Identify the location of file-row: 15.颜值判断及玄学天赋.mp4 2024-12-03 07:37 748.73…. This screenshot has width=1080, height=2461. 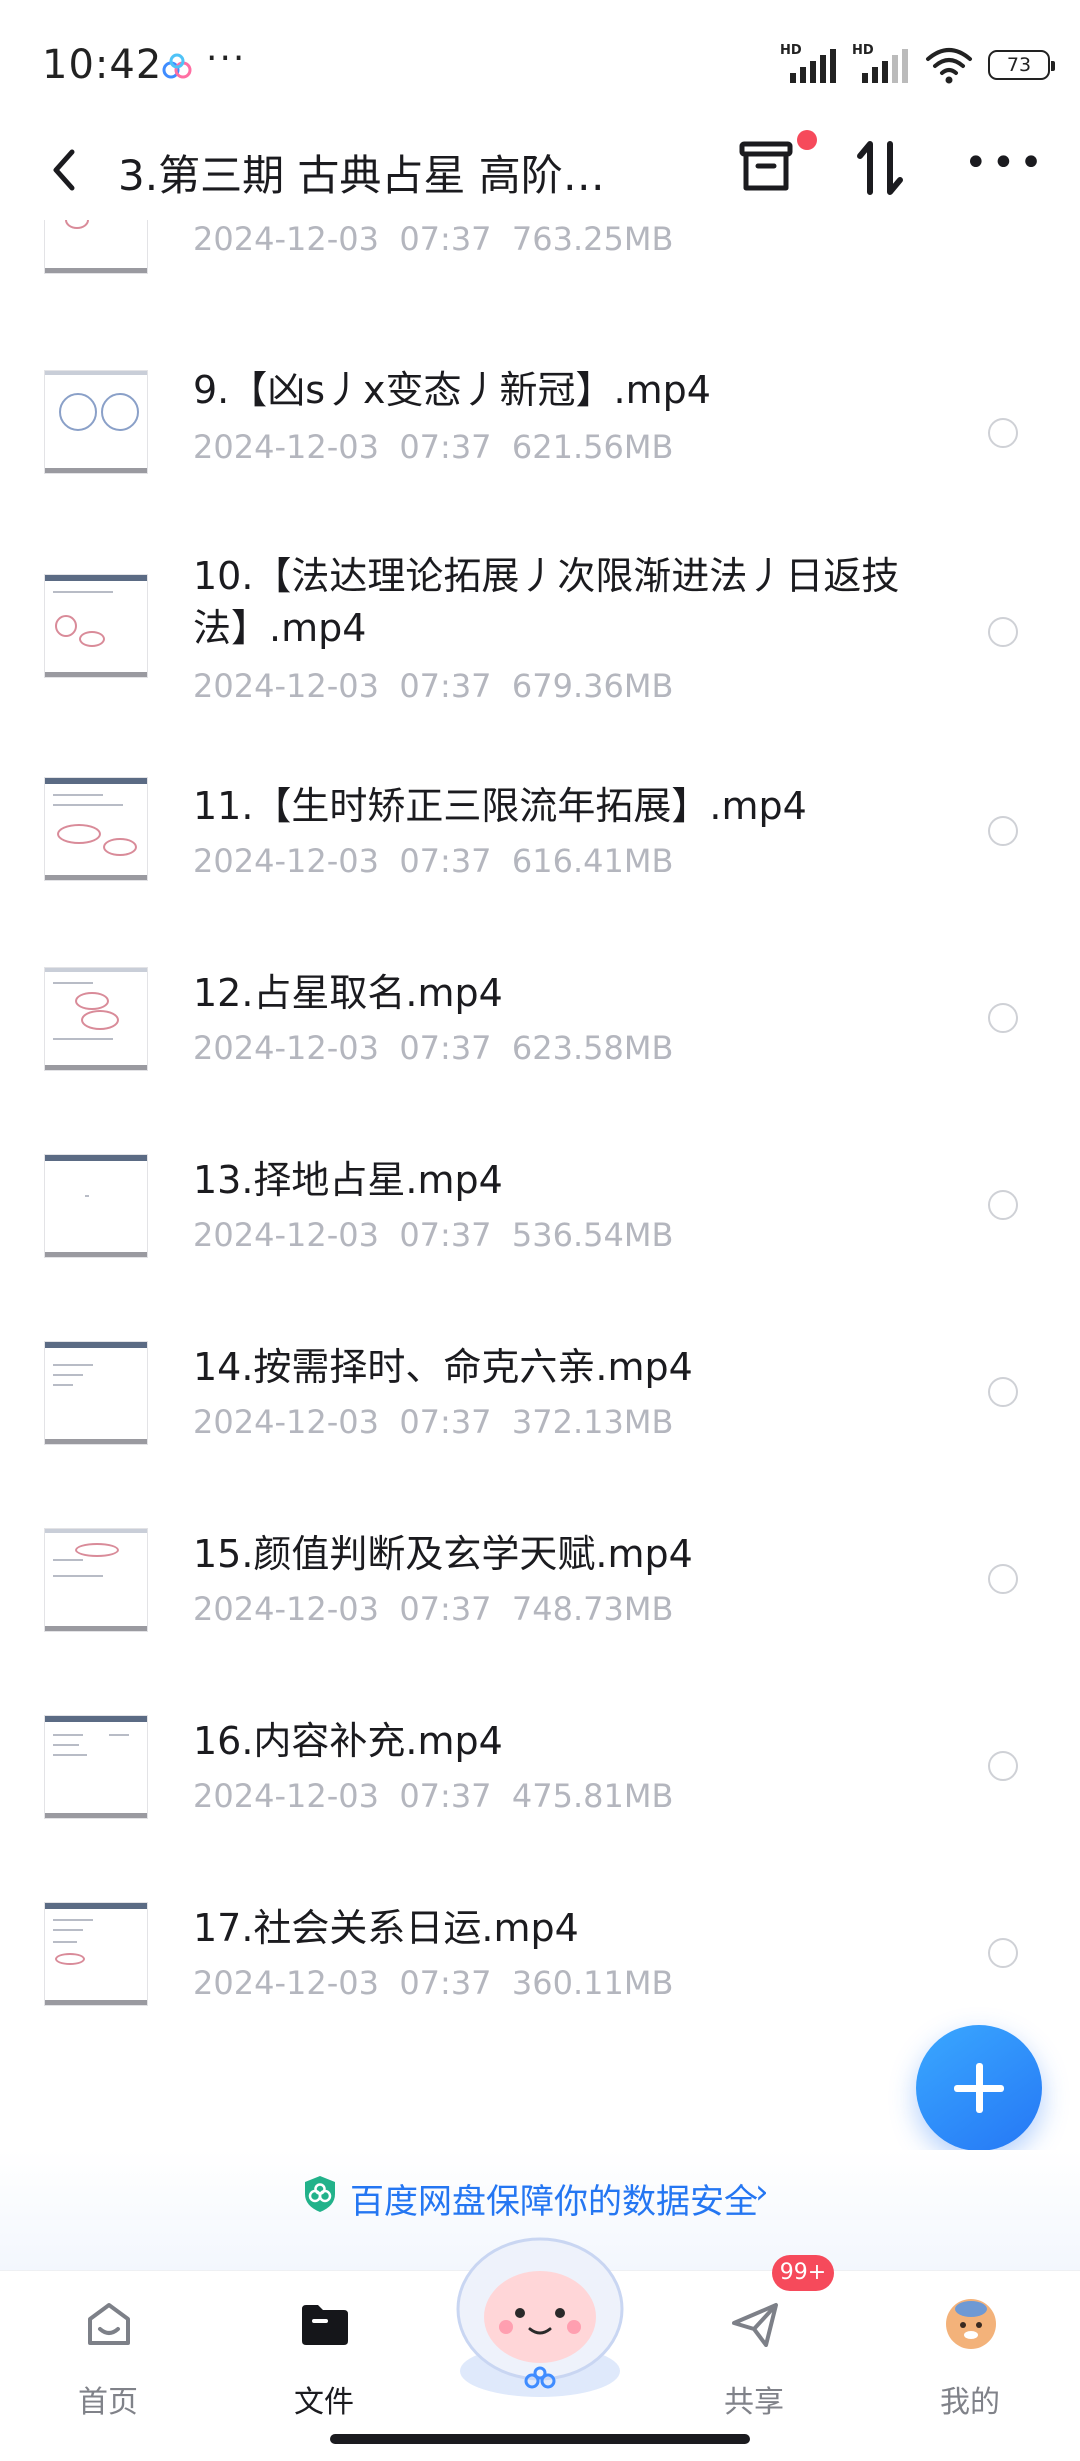
(540, 1608).